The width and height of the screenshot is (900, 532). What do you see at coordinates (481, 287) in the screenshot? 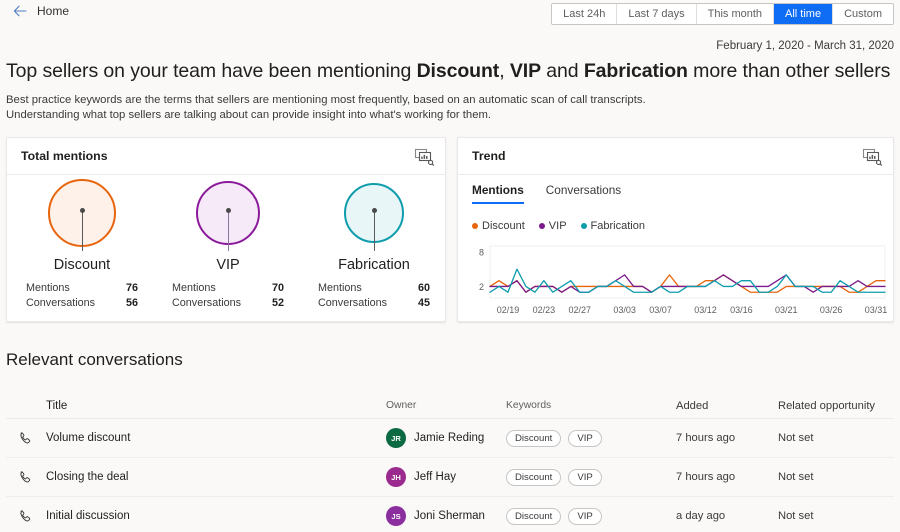
I see `y-axis-tick-label: 2` at bounding box center [481, 287].